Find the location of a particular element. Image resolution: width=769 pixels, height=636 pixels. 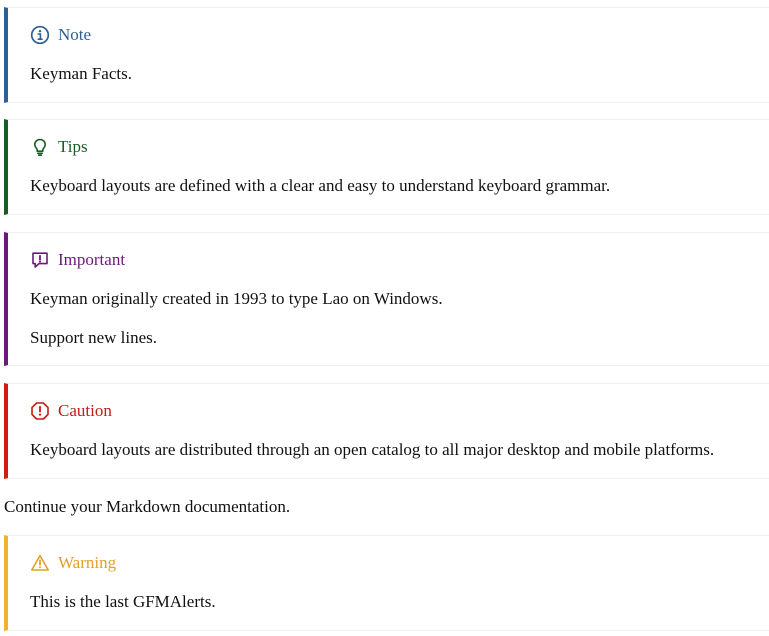

comment-exclamation-icon is located at coordinates (40, 260).